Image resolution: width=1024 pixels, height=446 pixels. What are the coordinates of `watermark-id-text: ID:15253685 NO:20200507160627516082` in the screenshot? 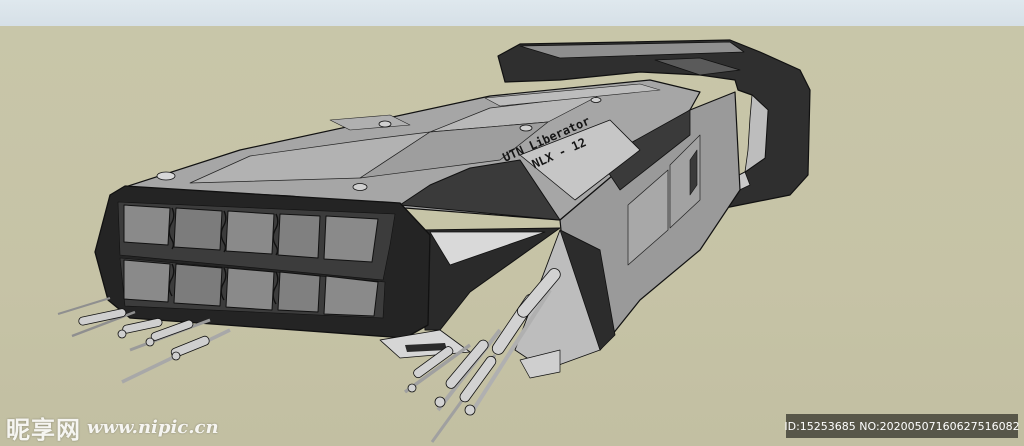 It's located at (902, 426).